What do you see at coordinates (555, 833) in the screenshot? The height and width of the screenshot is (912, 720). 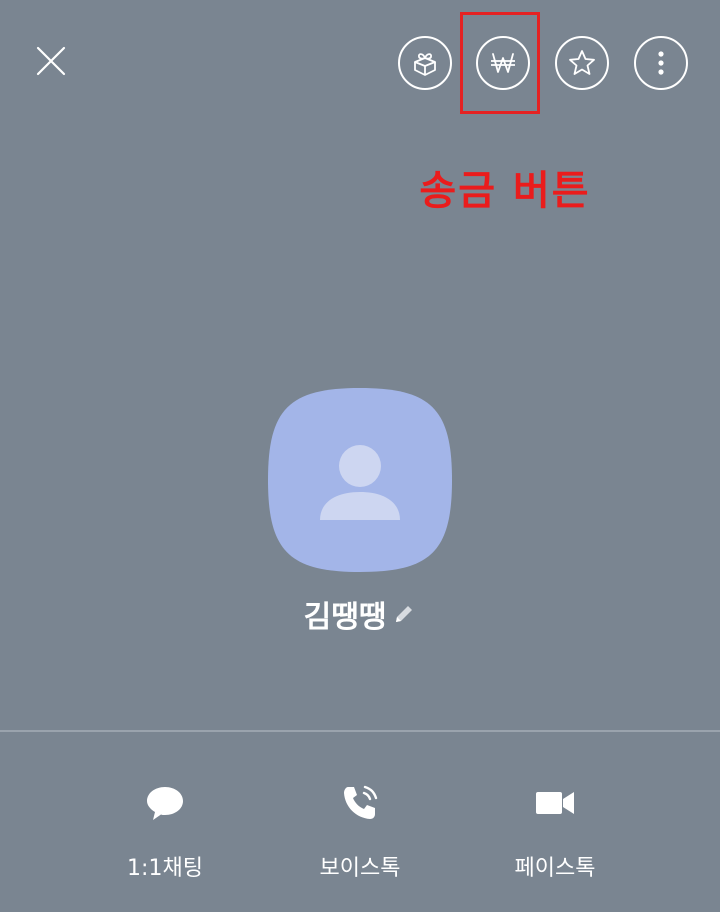 I see `face-talk-action-button: 페이스톡` at bounding box center [555, 833].